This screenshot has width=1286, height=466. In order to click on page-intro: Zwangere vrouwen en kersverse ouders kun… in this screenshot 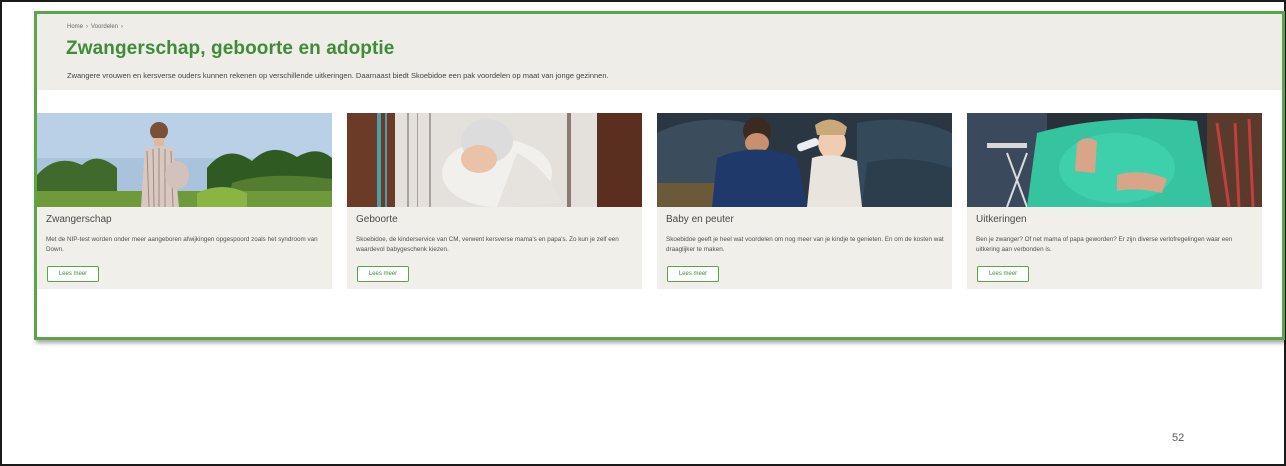, I will do `click(338, 75)`.